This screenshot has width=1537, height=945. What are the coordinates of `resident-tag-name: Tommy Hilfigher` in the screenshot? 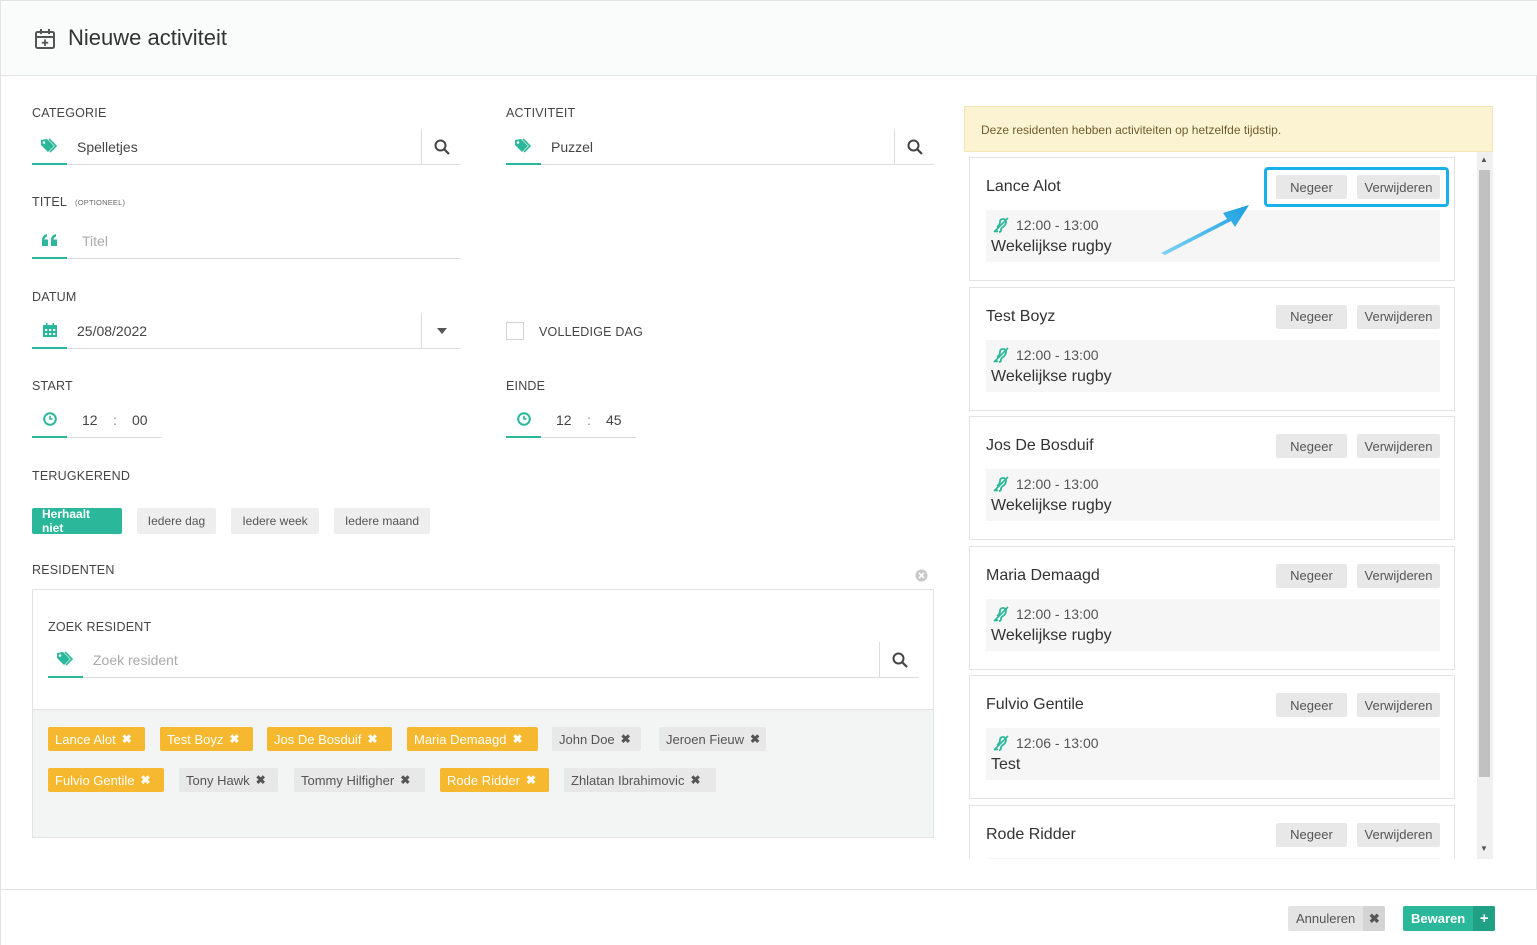 It's located at (348, 780).